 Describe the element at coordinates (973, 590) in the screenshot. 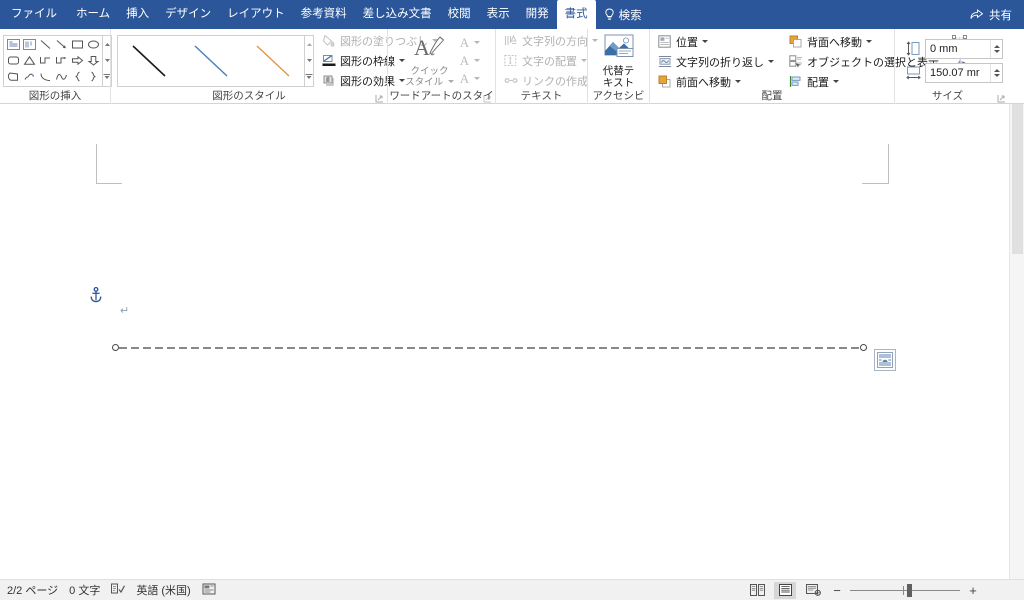

I see `zoom-in-button: +` at that location.